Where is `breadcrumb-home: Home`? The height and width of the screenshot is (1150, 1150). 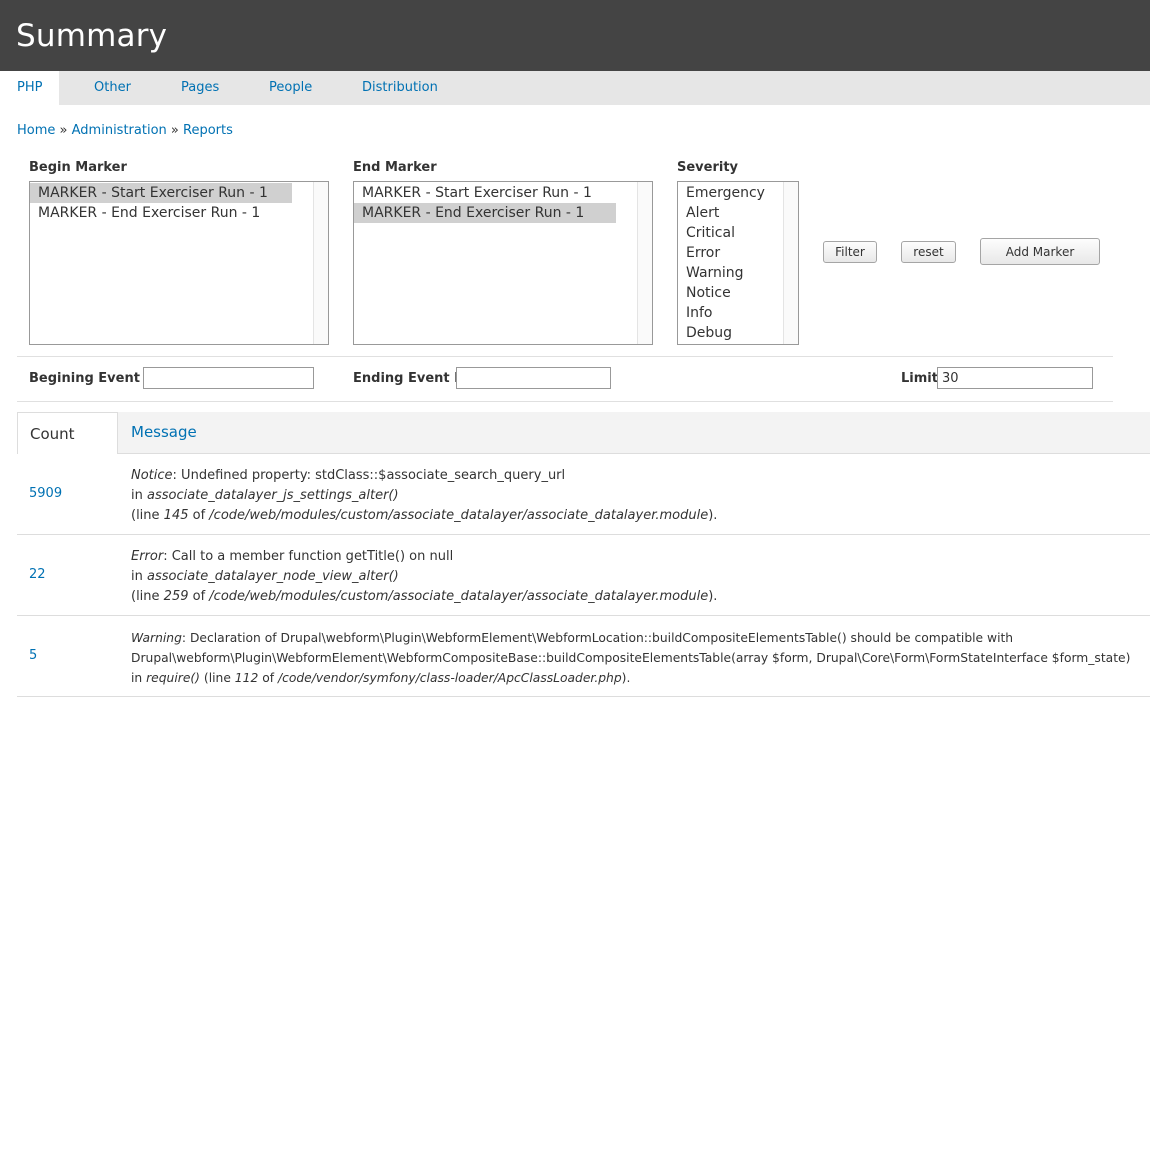 breadcrumb-home: Home is located at coordinates (36, 130).